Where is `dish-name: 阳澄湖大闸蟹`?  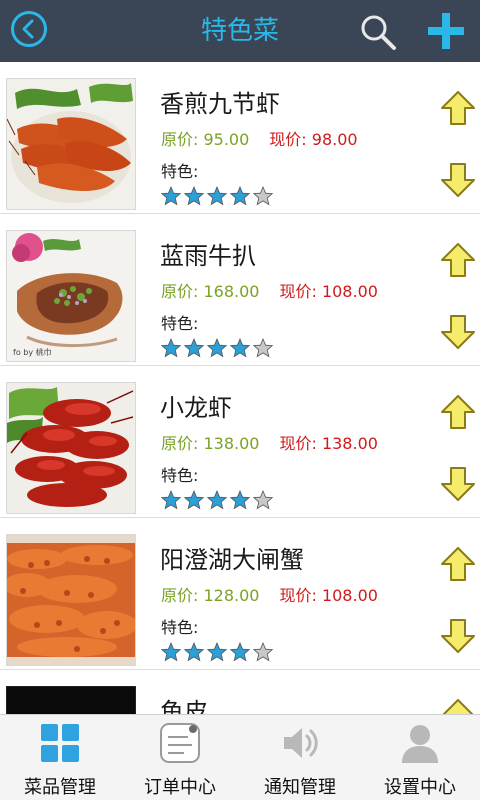
dish-name: 阳澄湖大闸蟹 is located at coordinates (232, 560).